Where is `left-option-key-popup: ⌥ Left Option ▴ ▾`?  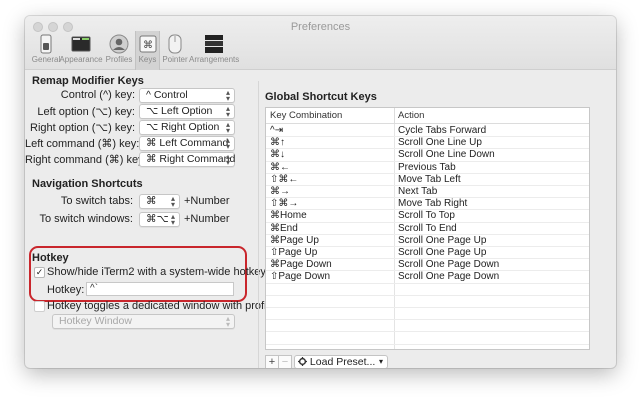 left-option-key-popup: ⌥ Left Option ▴ ▾ is located at coordinates (187, 111).